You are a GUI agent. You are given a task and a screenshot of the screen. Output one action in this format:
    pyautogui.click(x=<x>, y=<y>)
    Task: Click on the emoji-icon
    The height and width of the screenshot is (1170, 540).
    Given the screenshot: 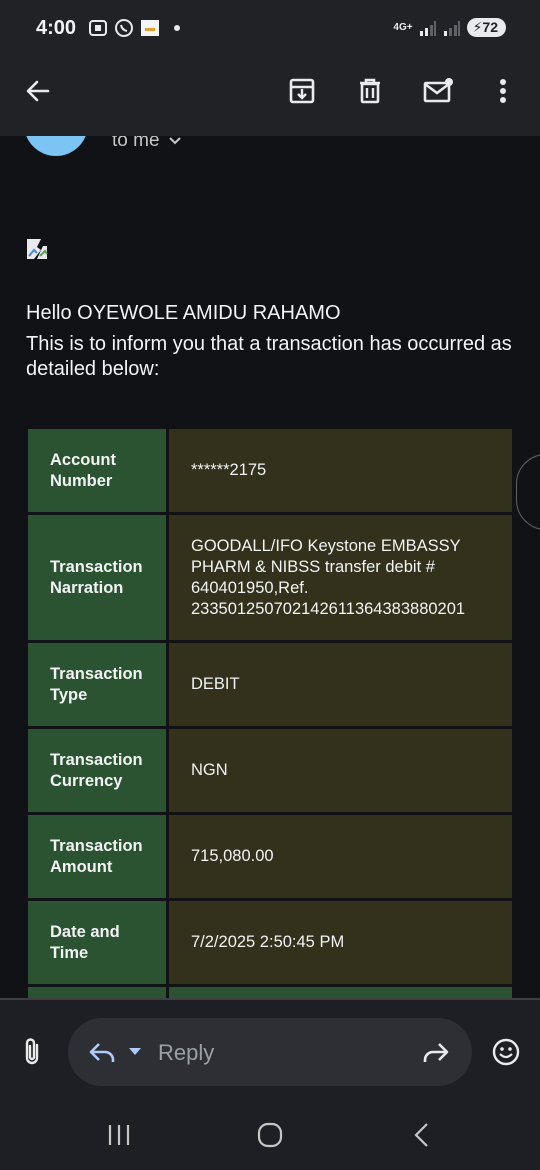 What is the action you would take?
    pyautogui.click(x=506, y=1052)
    